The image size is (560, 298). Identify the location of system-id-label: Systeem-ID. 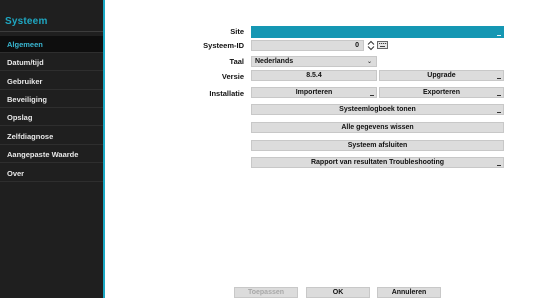
(223, 45).